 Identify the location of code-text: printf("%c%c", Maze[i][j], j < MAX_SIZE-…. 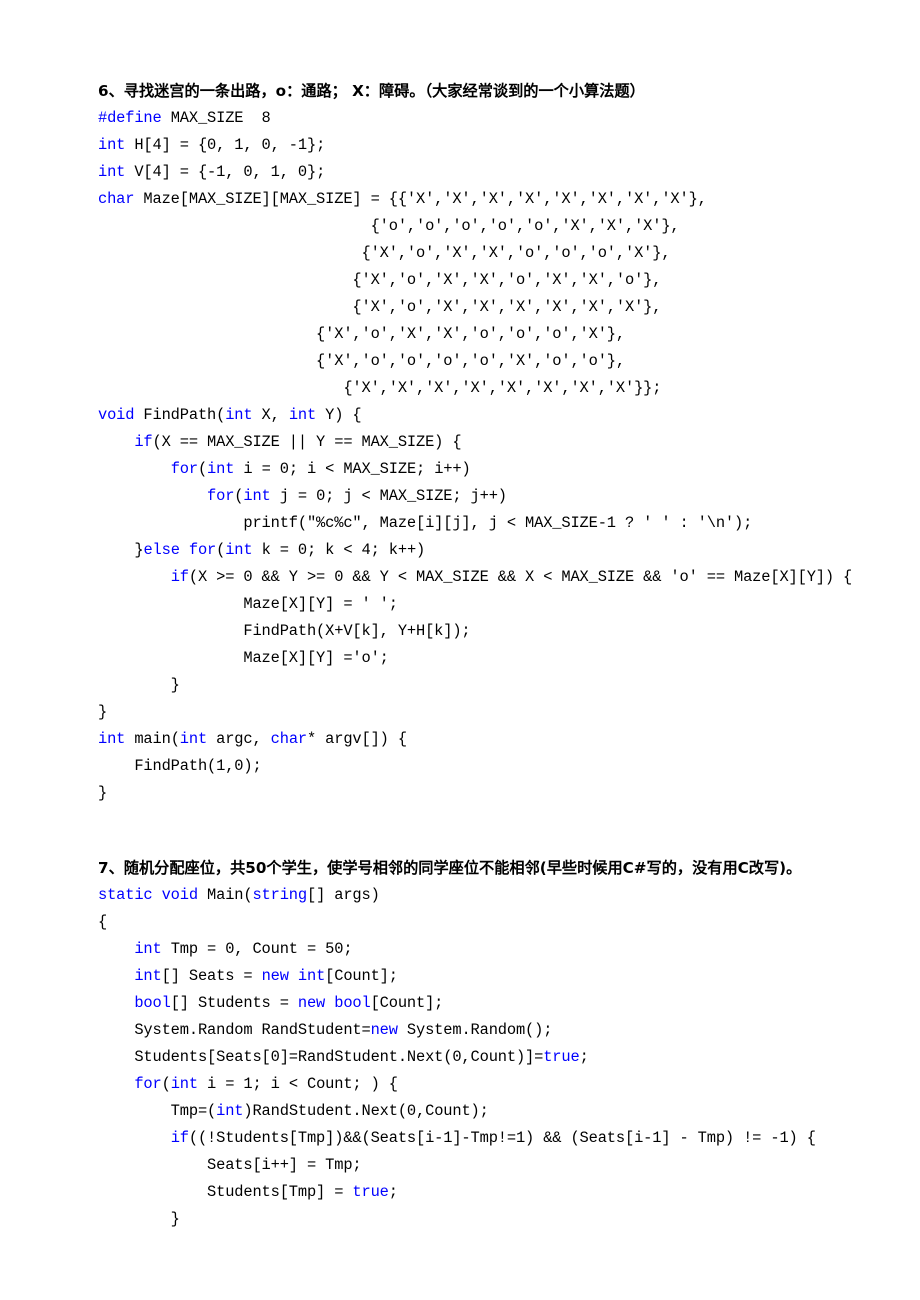
(425, 523).